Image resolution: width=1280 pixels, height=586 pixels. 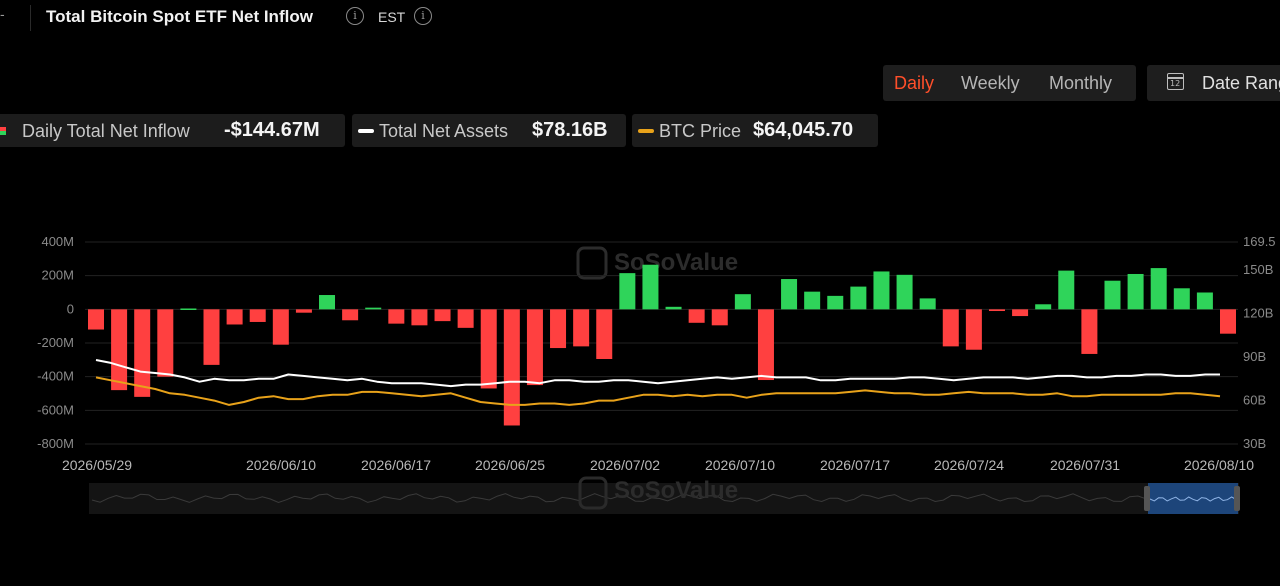 What do you see at coordinates (657, 373) in the screenshot?
I see `net-assets-line` at bounding box center [657, 373].